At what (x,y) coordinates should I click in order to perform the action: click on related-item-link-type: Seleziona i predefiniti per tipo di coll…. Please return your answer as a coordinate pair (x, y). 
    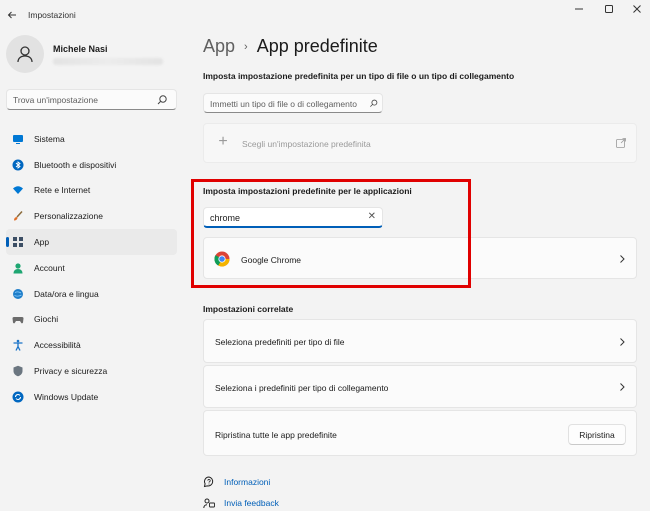
    Looking at the image, I should click on (420, 386).